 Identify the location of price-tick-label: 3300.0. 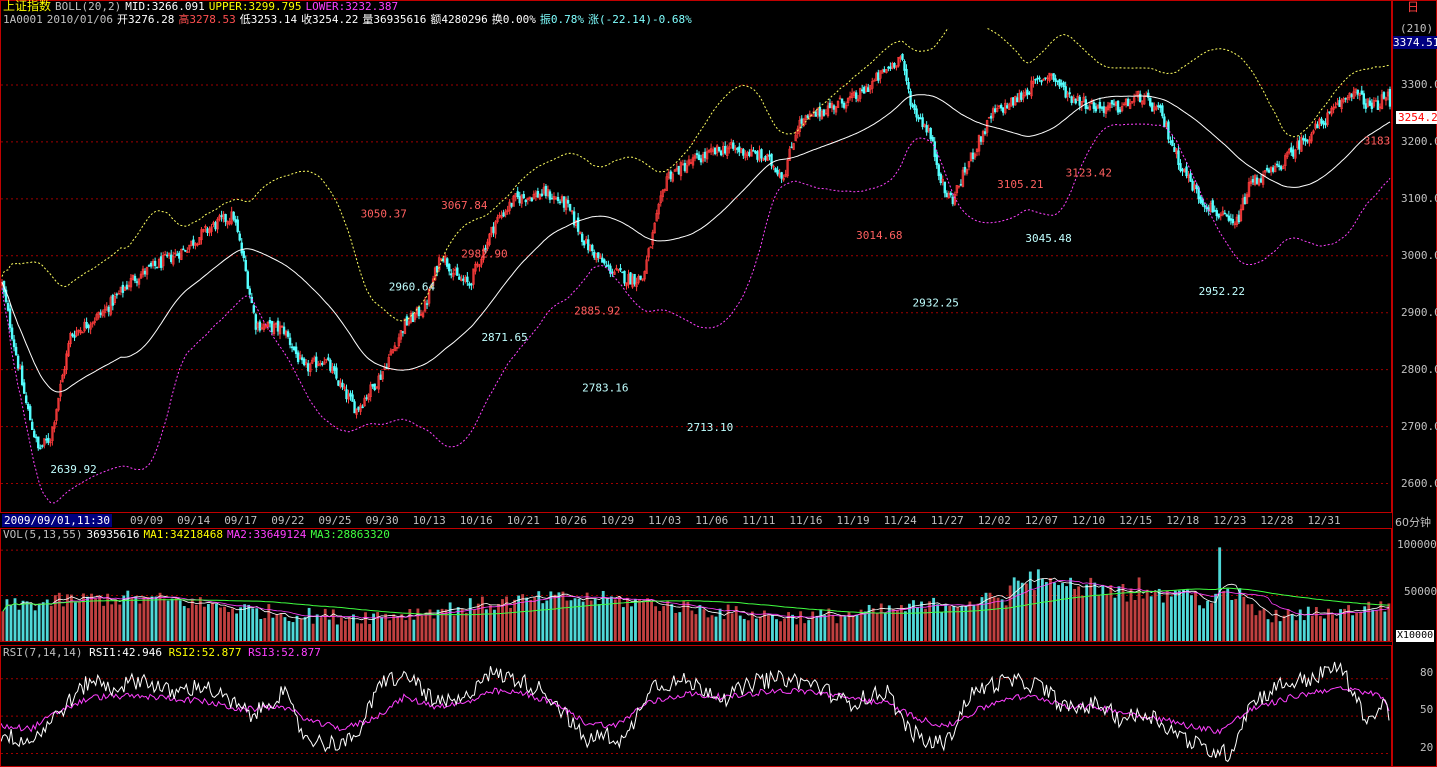
(1419, 84).